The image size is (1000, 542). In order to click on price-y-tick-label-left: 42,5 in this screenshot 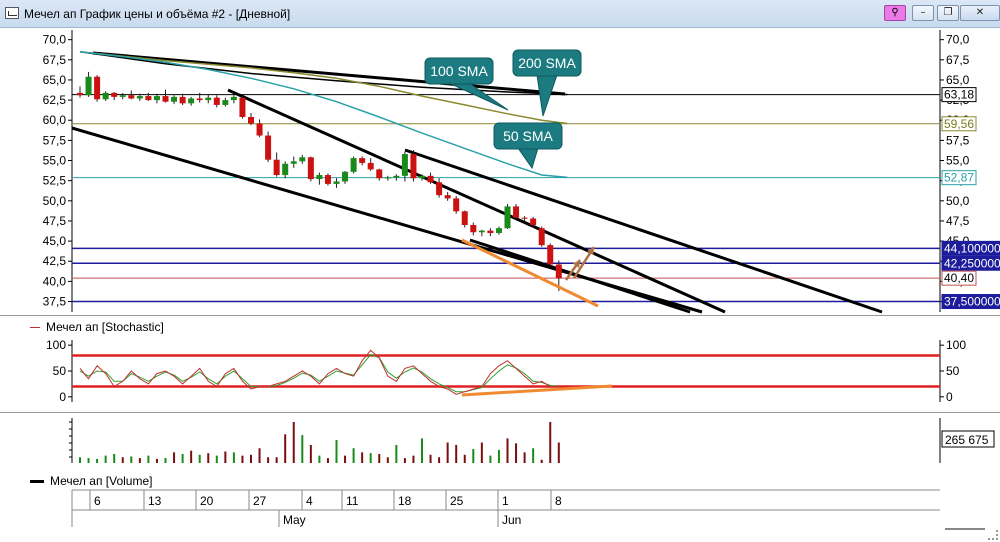, I will do `click(55, 261)`.